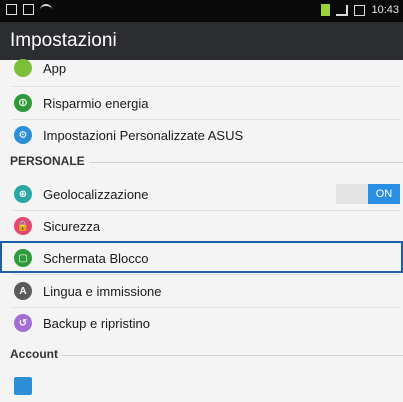 The height and width of the screenshot is (402, 403). What do you see at coordinates (72, 226) in the screenshot?
I see `settings-item-label: Sicurezza` at bounding box center [72, 226].